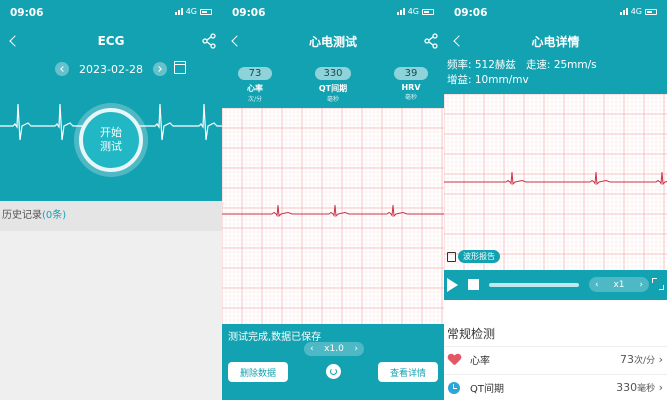  I want to click on next-date-button, so click(159, 69).